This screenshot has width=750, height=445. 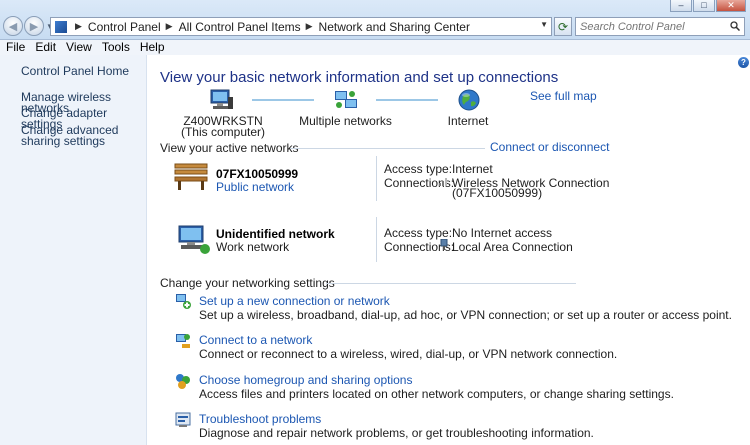 I want to click on change-advanced-sharing-link: Change advanced sharing settings, so click(x=81, y=135).